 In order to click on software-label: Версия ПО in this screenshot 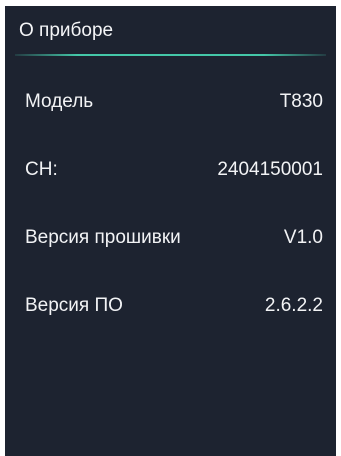, I will do `click(74, 305)`.